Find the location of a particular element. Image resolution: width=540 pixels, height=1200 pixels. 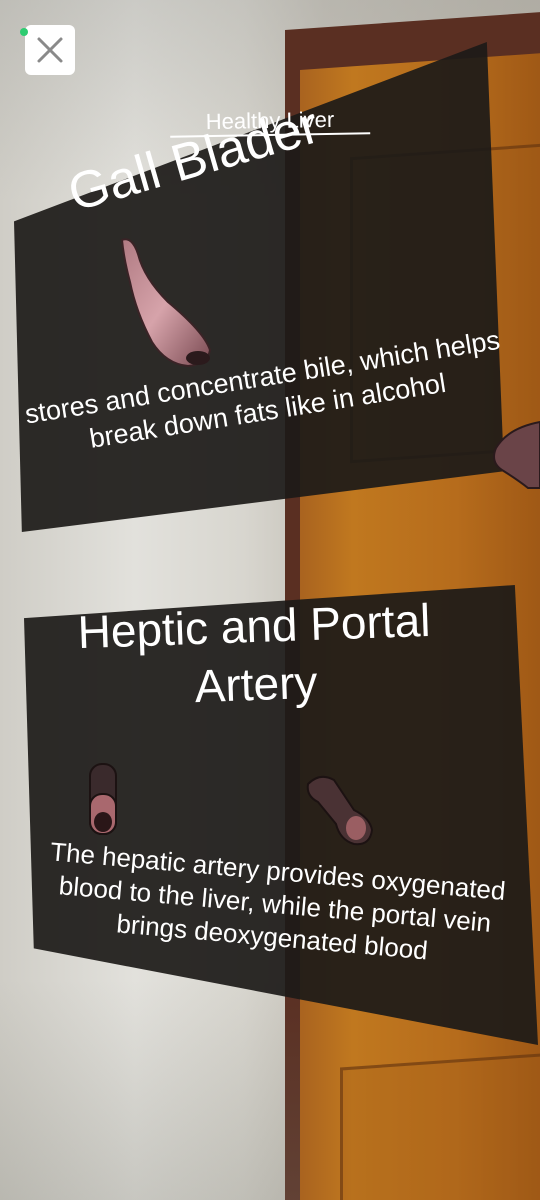

close-icon is located at coordinates (50, 50).